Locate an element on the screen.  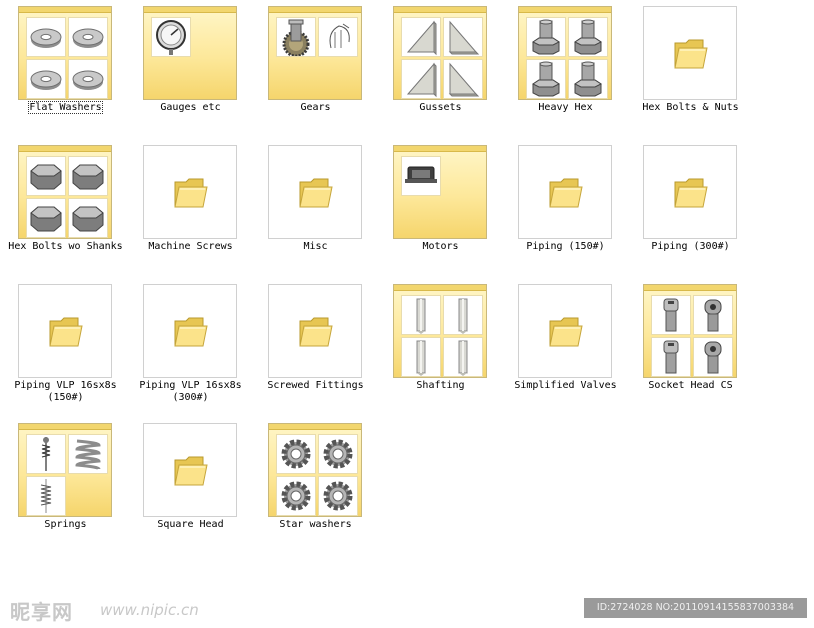
folder-label-text: Piping (300#) is located at coordinates (690, 246).